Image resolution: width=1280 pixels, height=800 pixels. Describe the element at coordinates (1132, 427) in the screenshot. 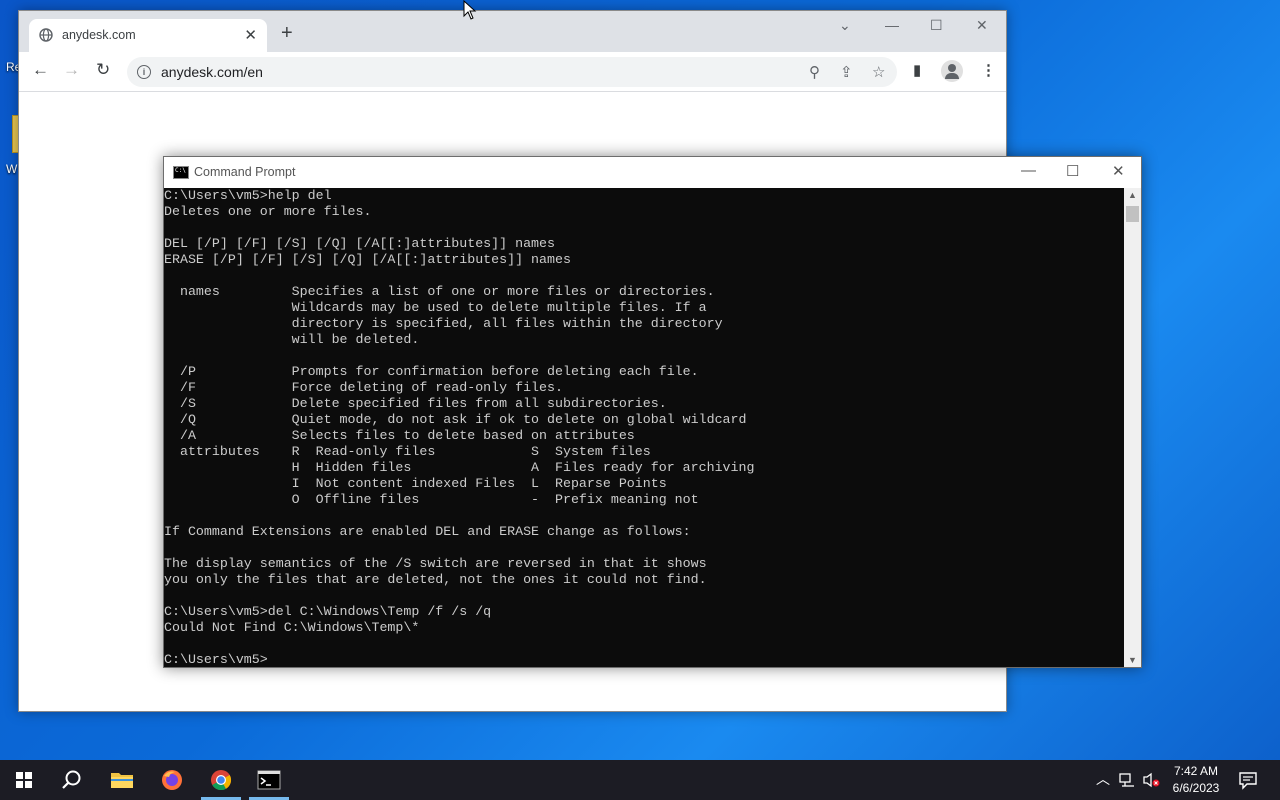

I see `scrollbar: ▲ ▼` at that location.